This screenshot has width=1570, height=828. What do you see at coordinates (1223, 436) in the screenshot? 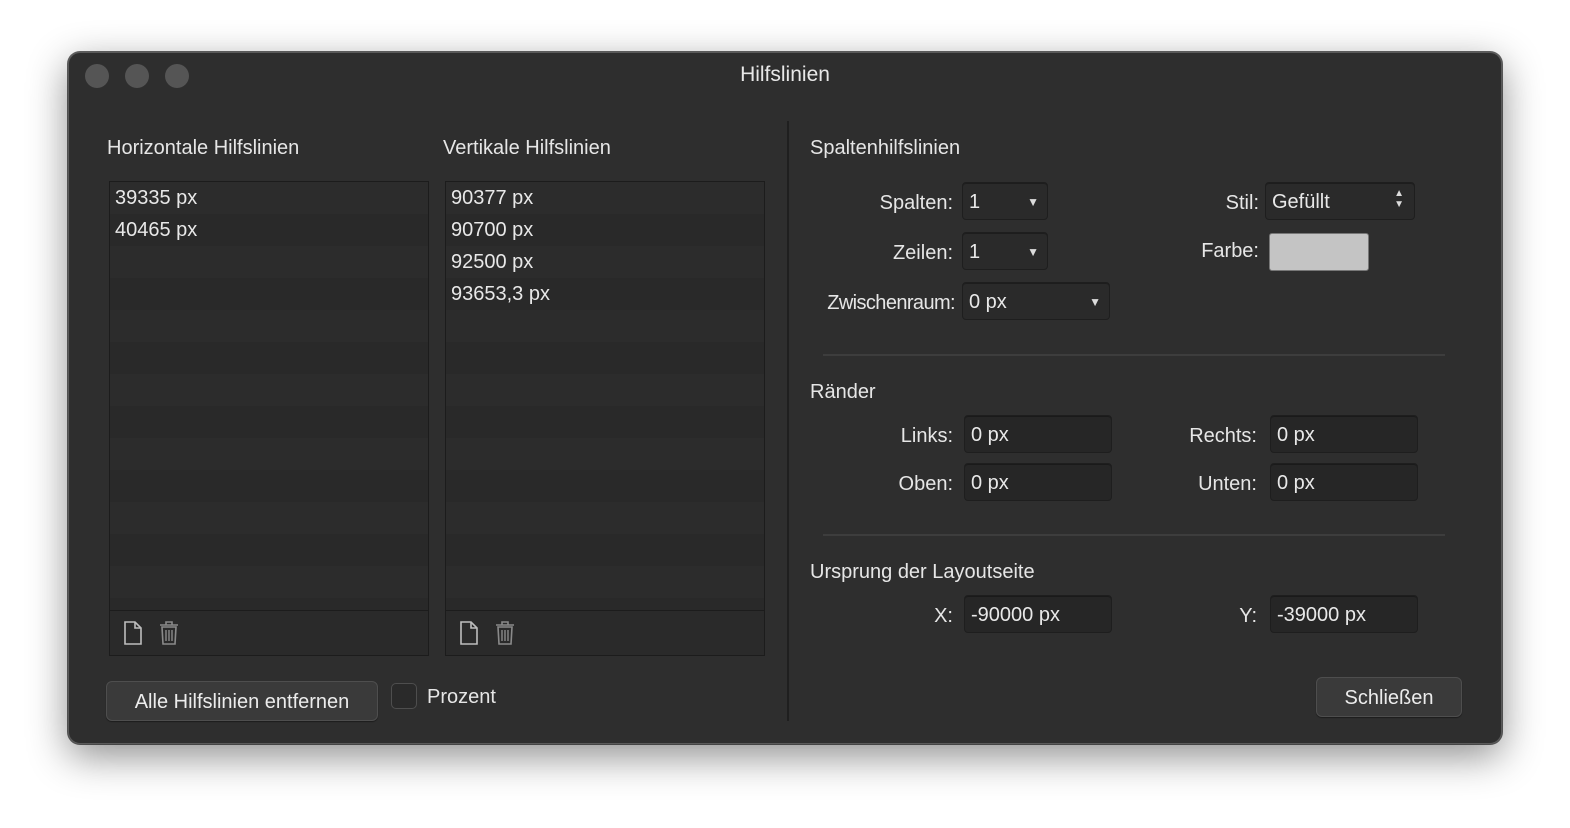
I see `right-margin-label: Rechts:` at bounding box center [1223, 436].